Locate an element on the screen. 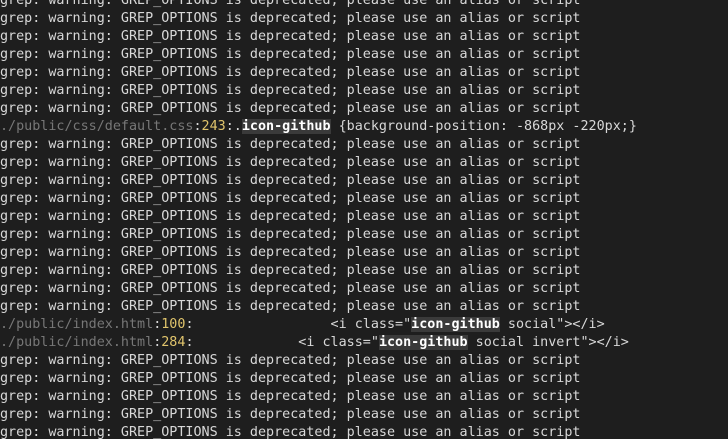  output-text: social"></i> is located at coordinates (552, 324).